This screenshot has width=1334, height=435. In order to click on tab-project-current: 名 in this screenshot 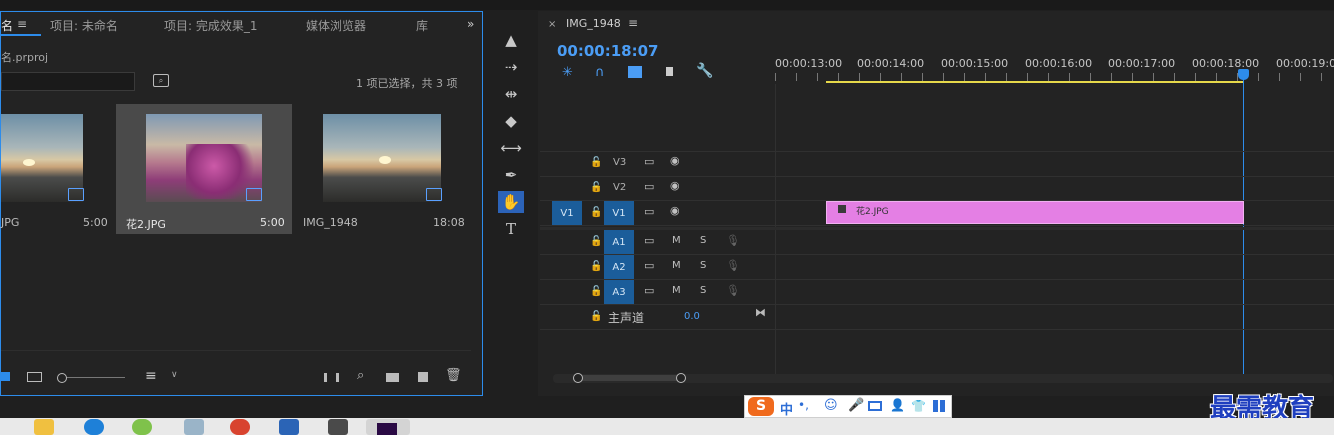, I will do `click(7, 25)`.